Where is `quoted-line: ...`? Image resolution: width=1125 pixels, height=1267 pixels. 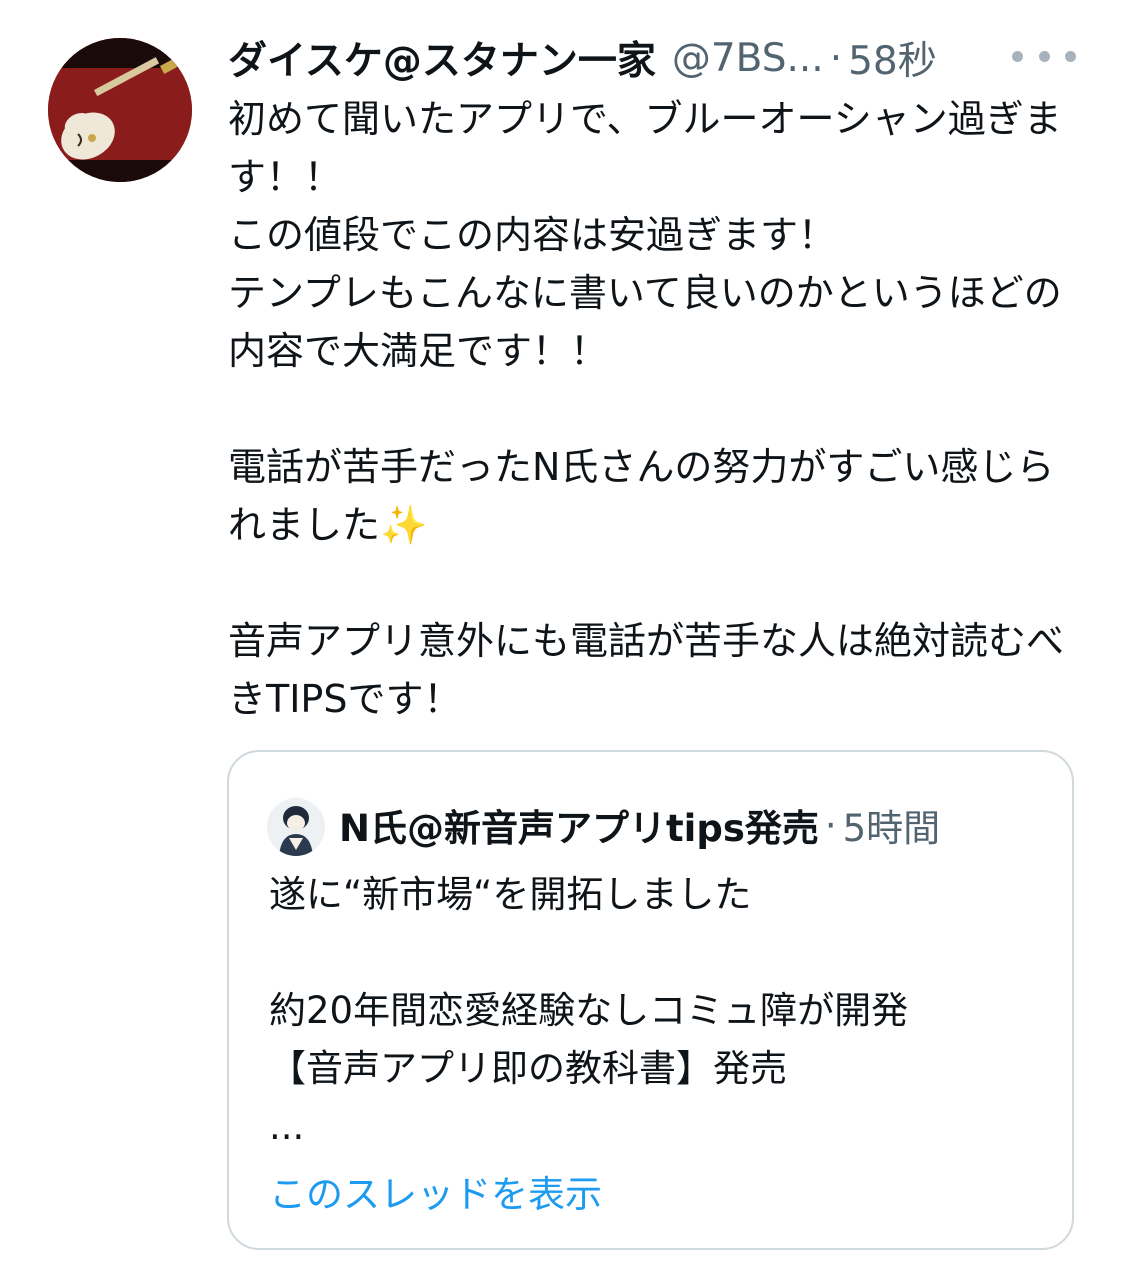
quoted-line: ... is located at coordinates (287, 1126).